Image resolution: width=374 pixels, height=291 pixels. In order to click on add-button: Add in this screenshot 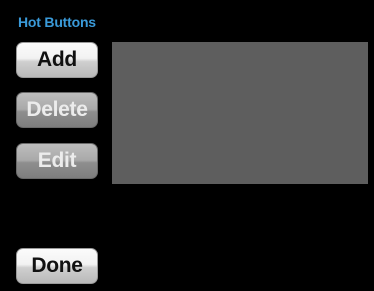, I will do `click(57, 60)`.